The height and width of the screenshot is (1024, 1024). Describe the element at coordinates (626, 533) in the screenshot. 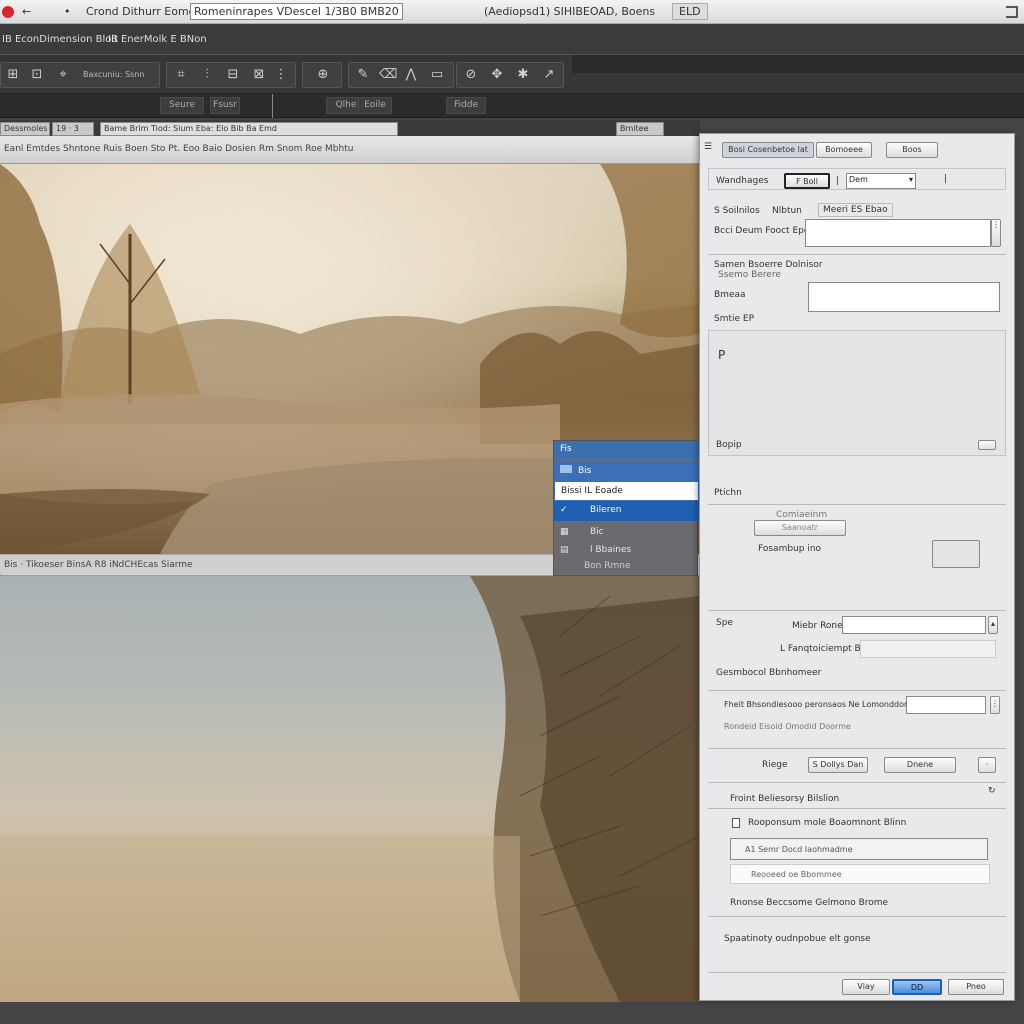

I see `context-menu-item-4: ▦ Bic` at that location.